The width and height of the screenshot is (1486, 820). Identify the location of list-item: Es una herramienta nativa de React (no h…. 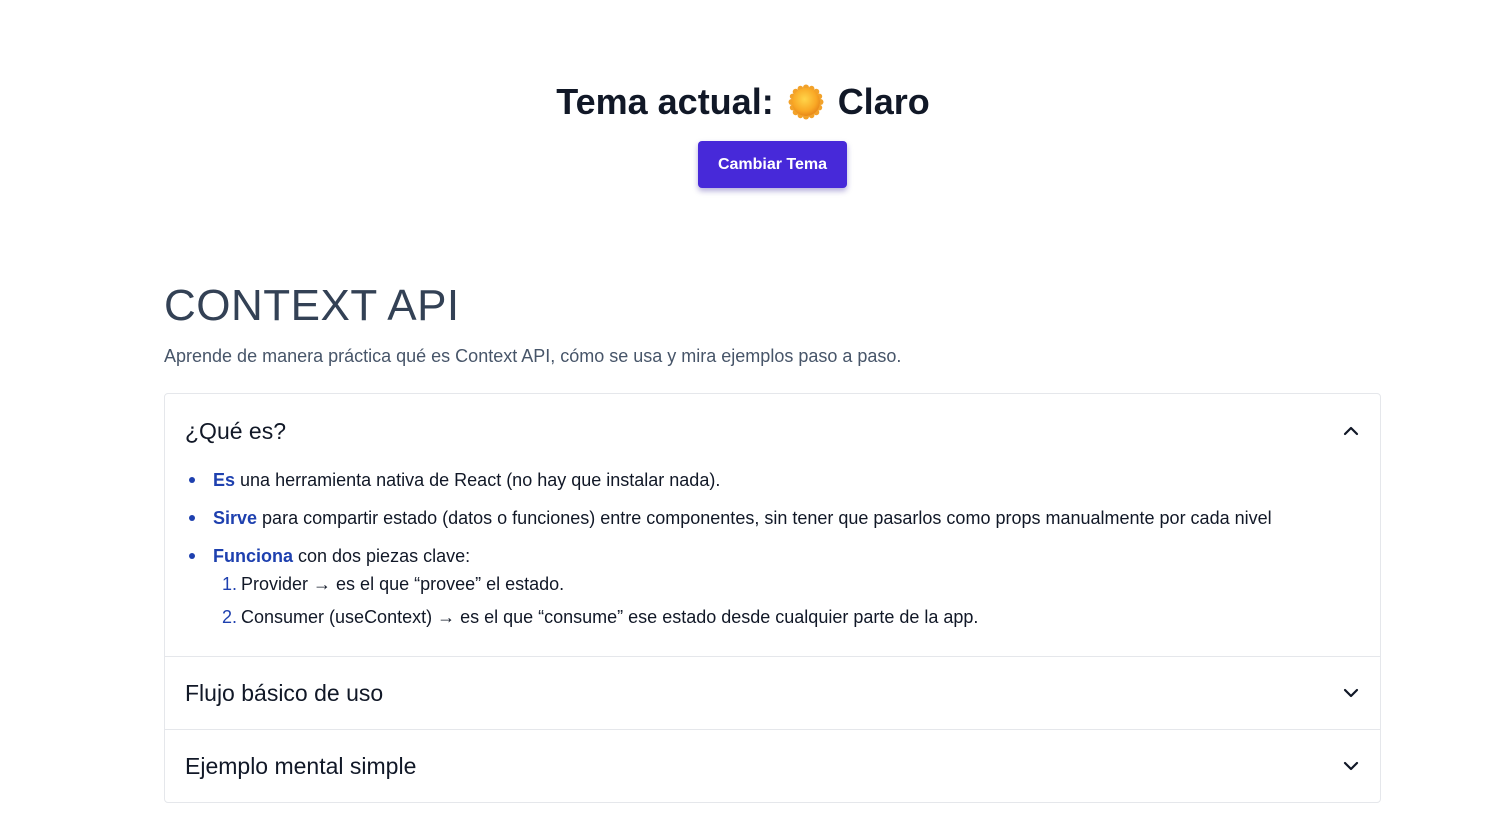
(774, 480).